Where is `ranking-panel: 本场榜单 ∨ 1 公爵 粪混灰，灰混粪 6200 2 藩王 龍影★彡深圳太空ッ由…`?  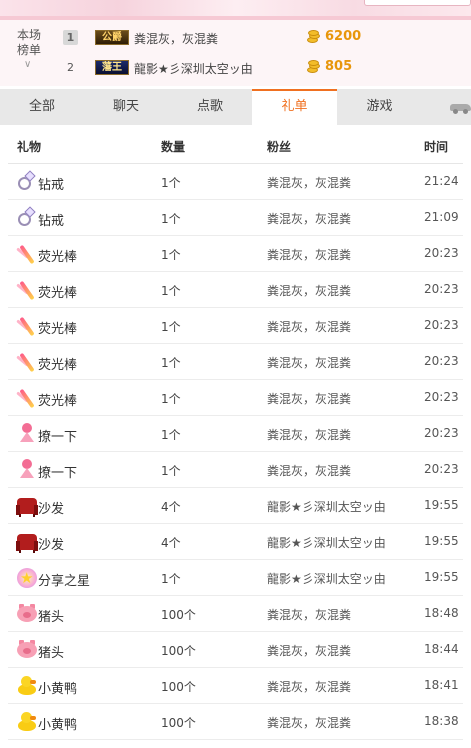
ranking-panel: 本场榜单 ∨ 1 公爵 粪混灰，灰混粪 6200 2 藩王 龍影★彡深圳太空ッ由… is located at coordinates (235, 53).